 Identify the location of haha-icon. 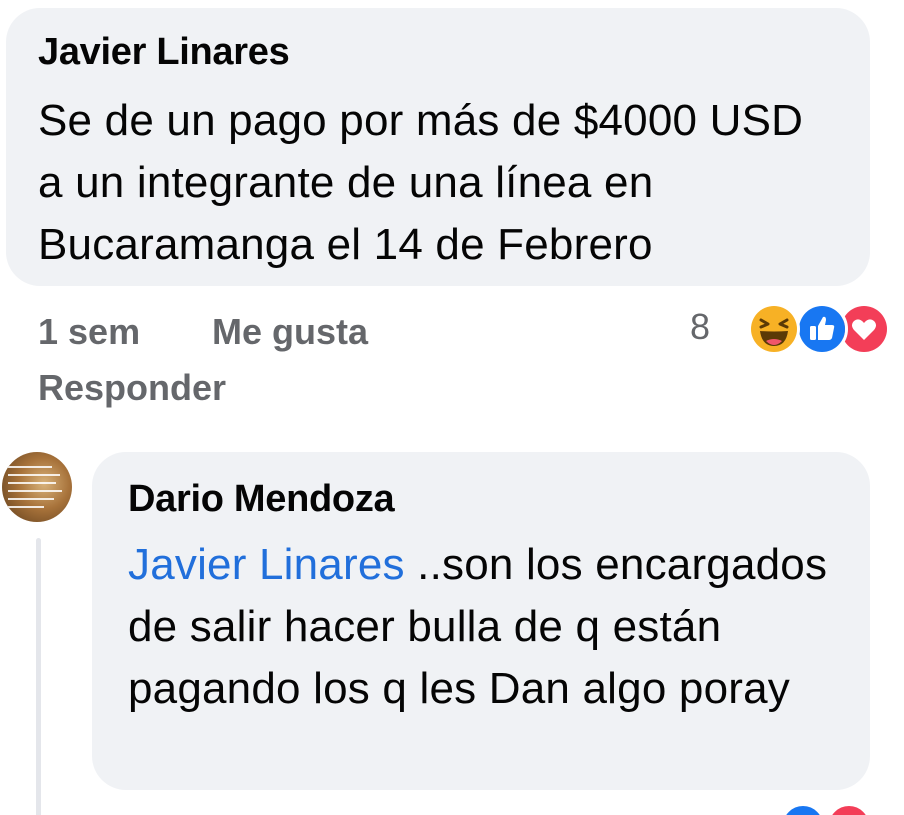
(774, 329).